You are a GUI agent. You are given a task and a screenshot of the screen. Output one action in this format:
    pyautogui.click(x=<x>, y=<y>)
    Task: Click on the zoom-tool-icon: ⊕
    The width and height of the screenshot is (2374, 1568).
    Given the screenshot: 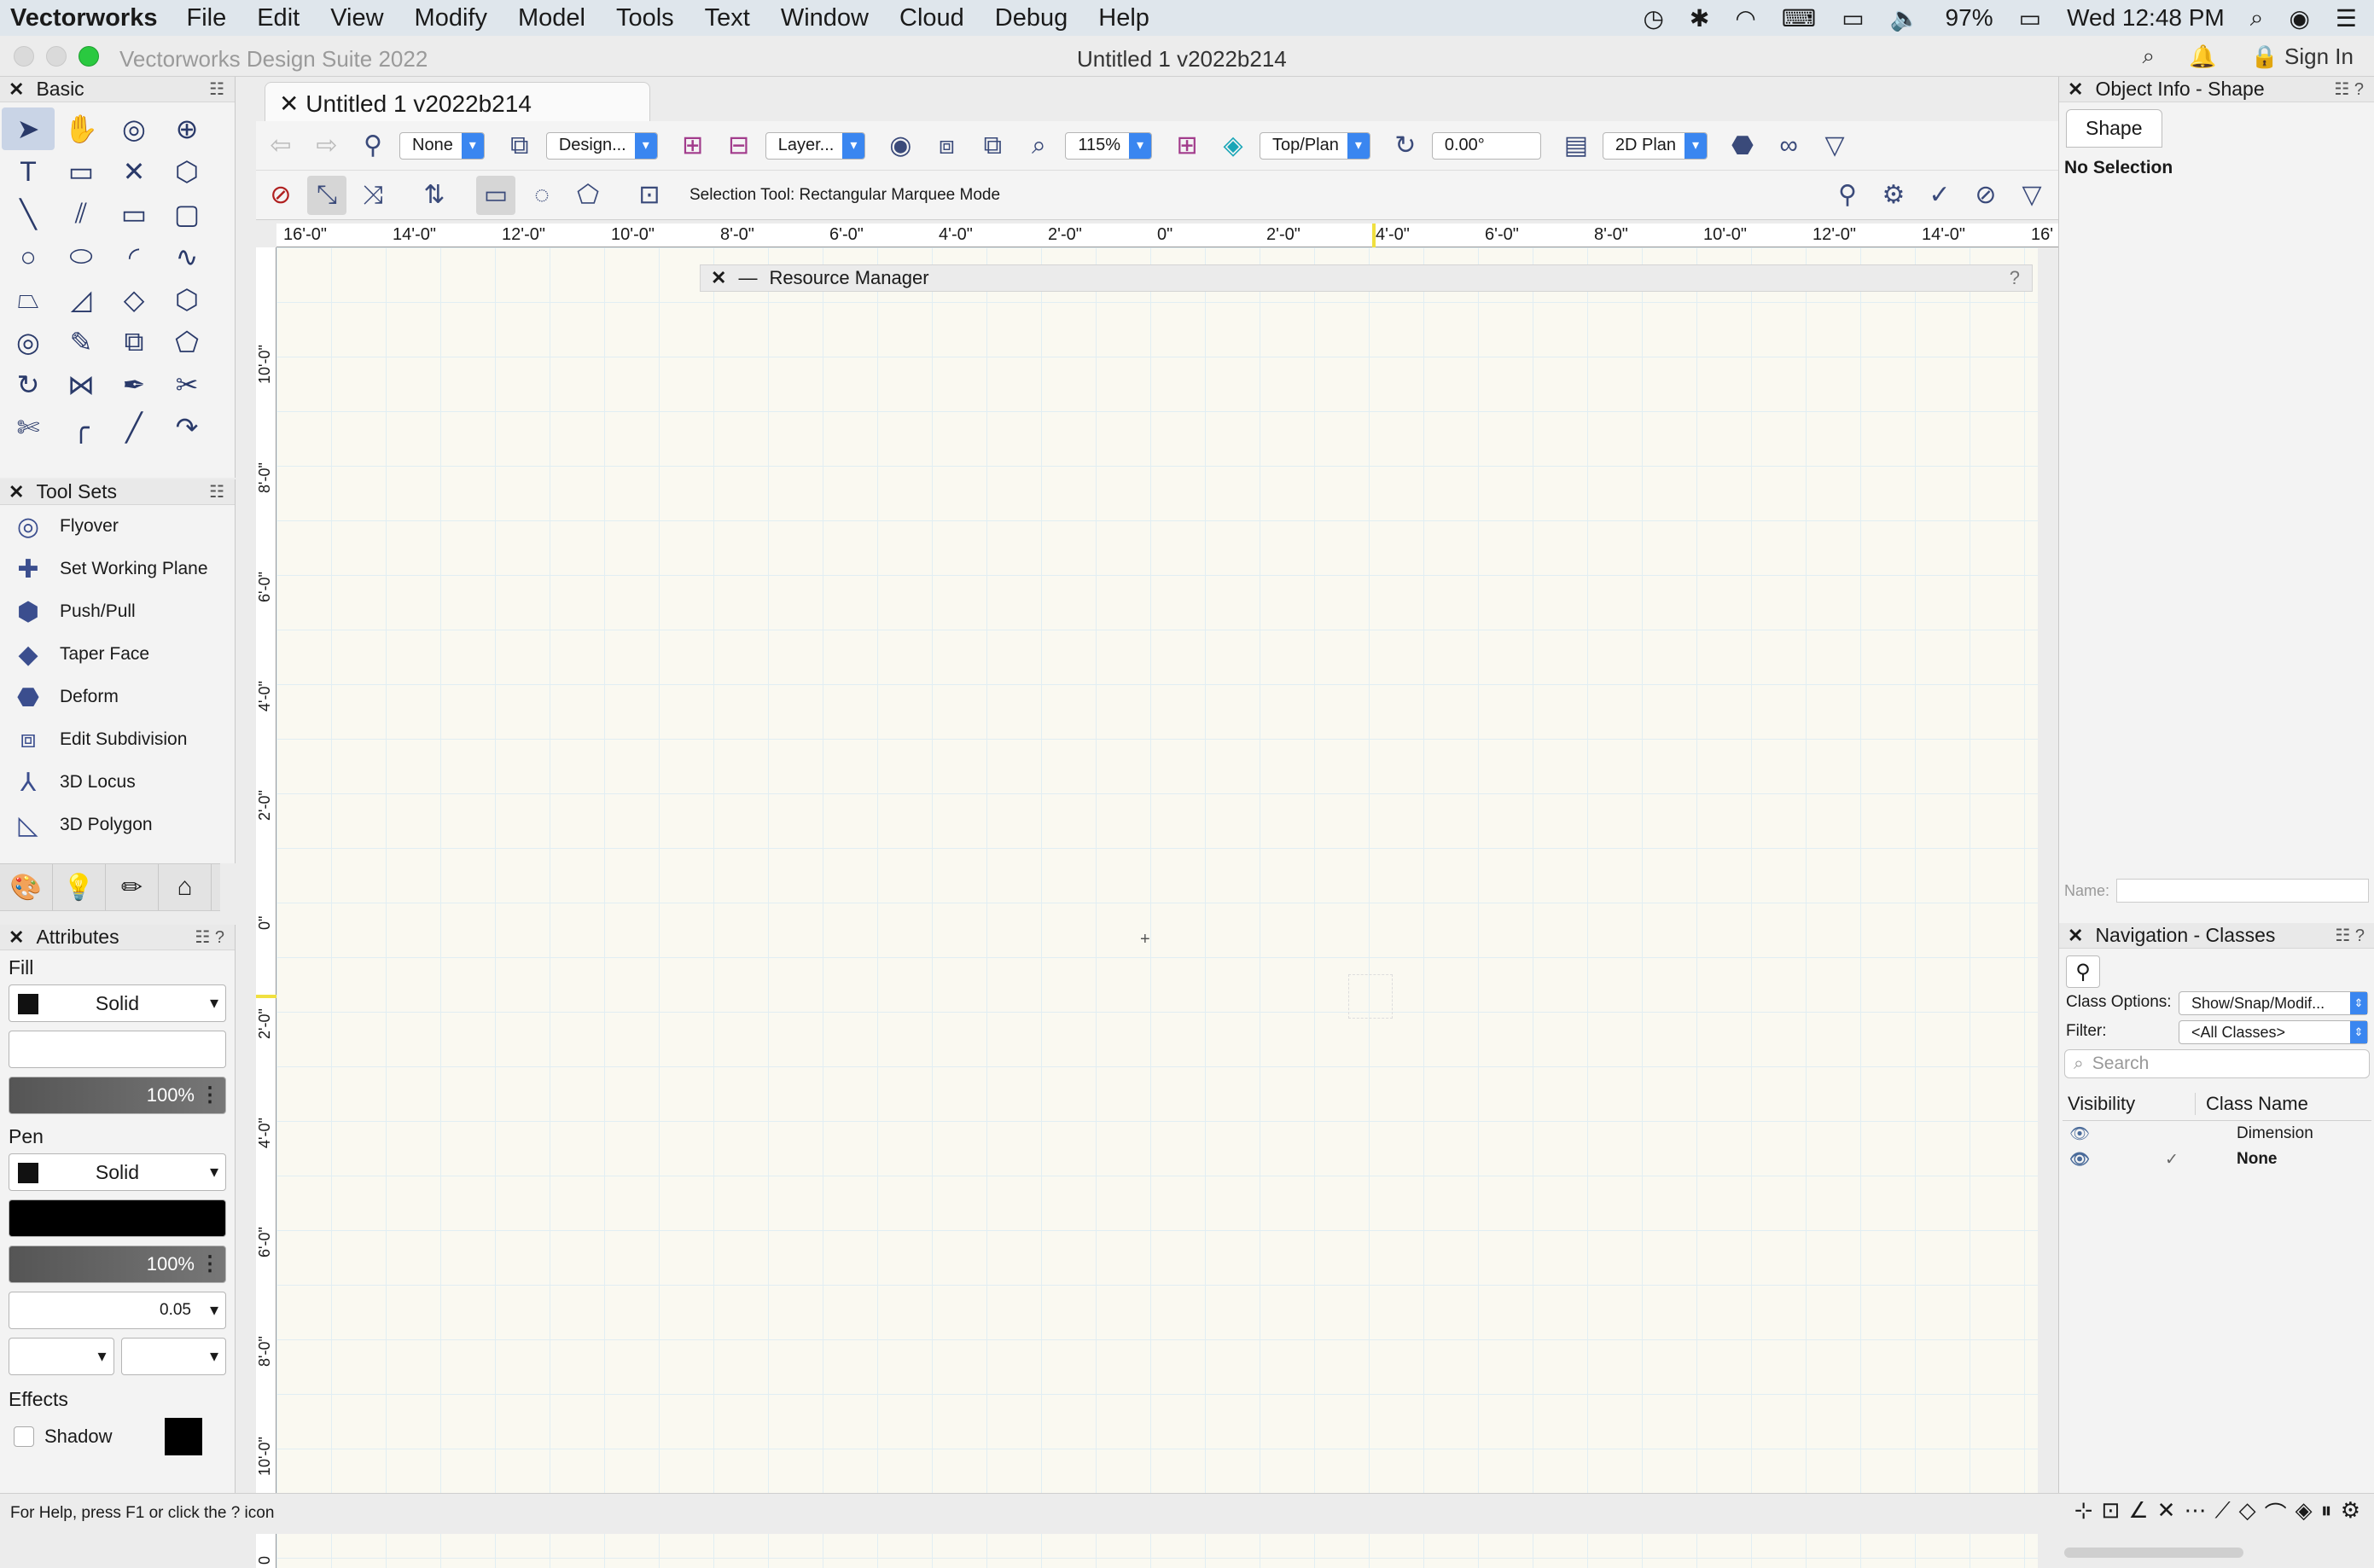 What is the action you would take?
    pyautogui.click(x=186, y=128)
    